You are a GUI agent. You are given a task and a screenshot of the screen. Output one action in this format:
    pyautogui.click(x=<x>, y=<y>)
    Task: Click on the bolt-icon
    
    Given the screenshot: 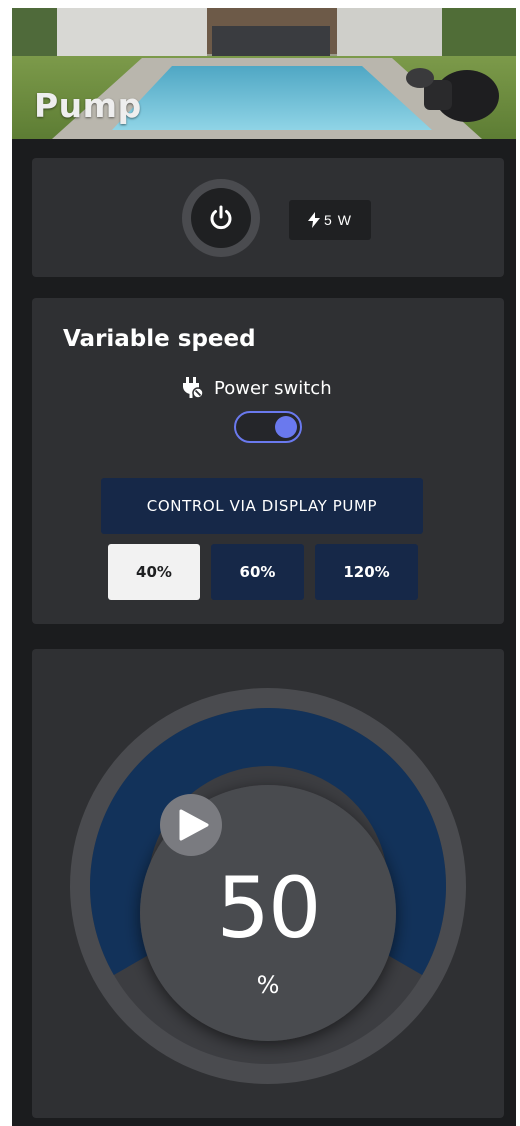 What is the action you would take?
    pyautogui.click(x=314, y=220)
    